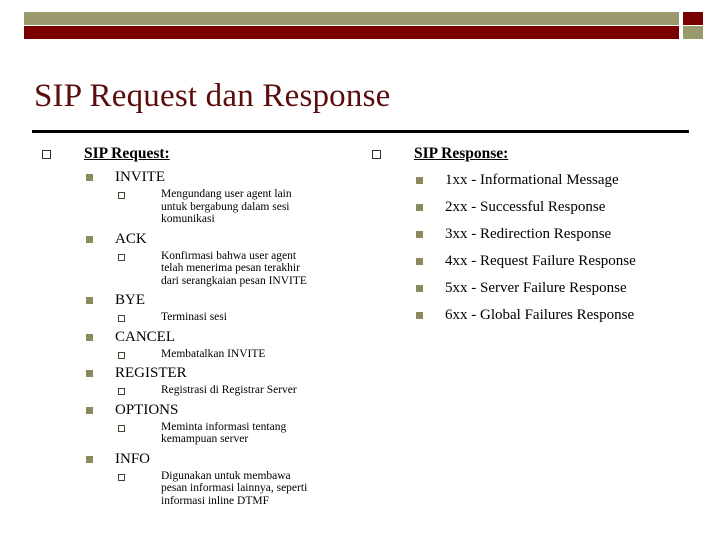 Image resolution: width=720 pixels, height=540 pixels. Describe the element at coordinates (532, 180) in the screenshot. I see `response-class-label: 1xx - Informational Message` at that location.